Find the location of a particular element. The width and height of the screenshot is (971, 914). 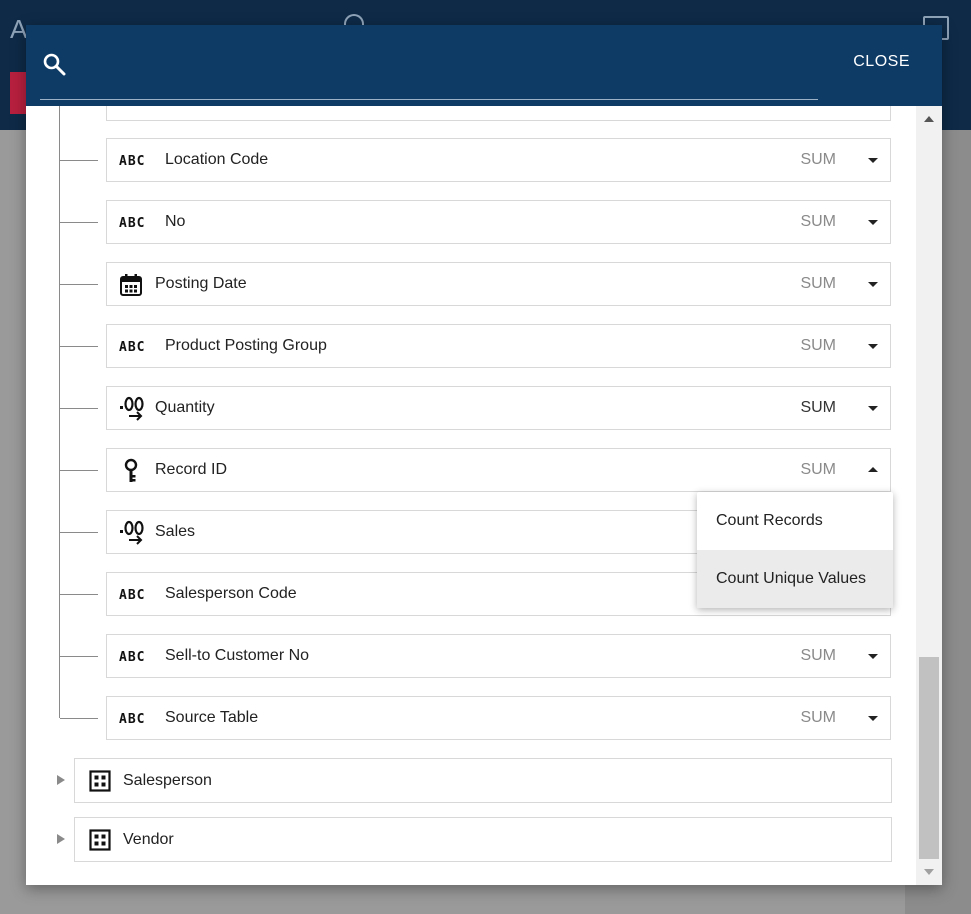

field-row-sell-to-customer-no: ABC Sell-to Customer No SUM is located at coordinates (498, 656).